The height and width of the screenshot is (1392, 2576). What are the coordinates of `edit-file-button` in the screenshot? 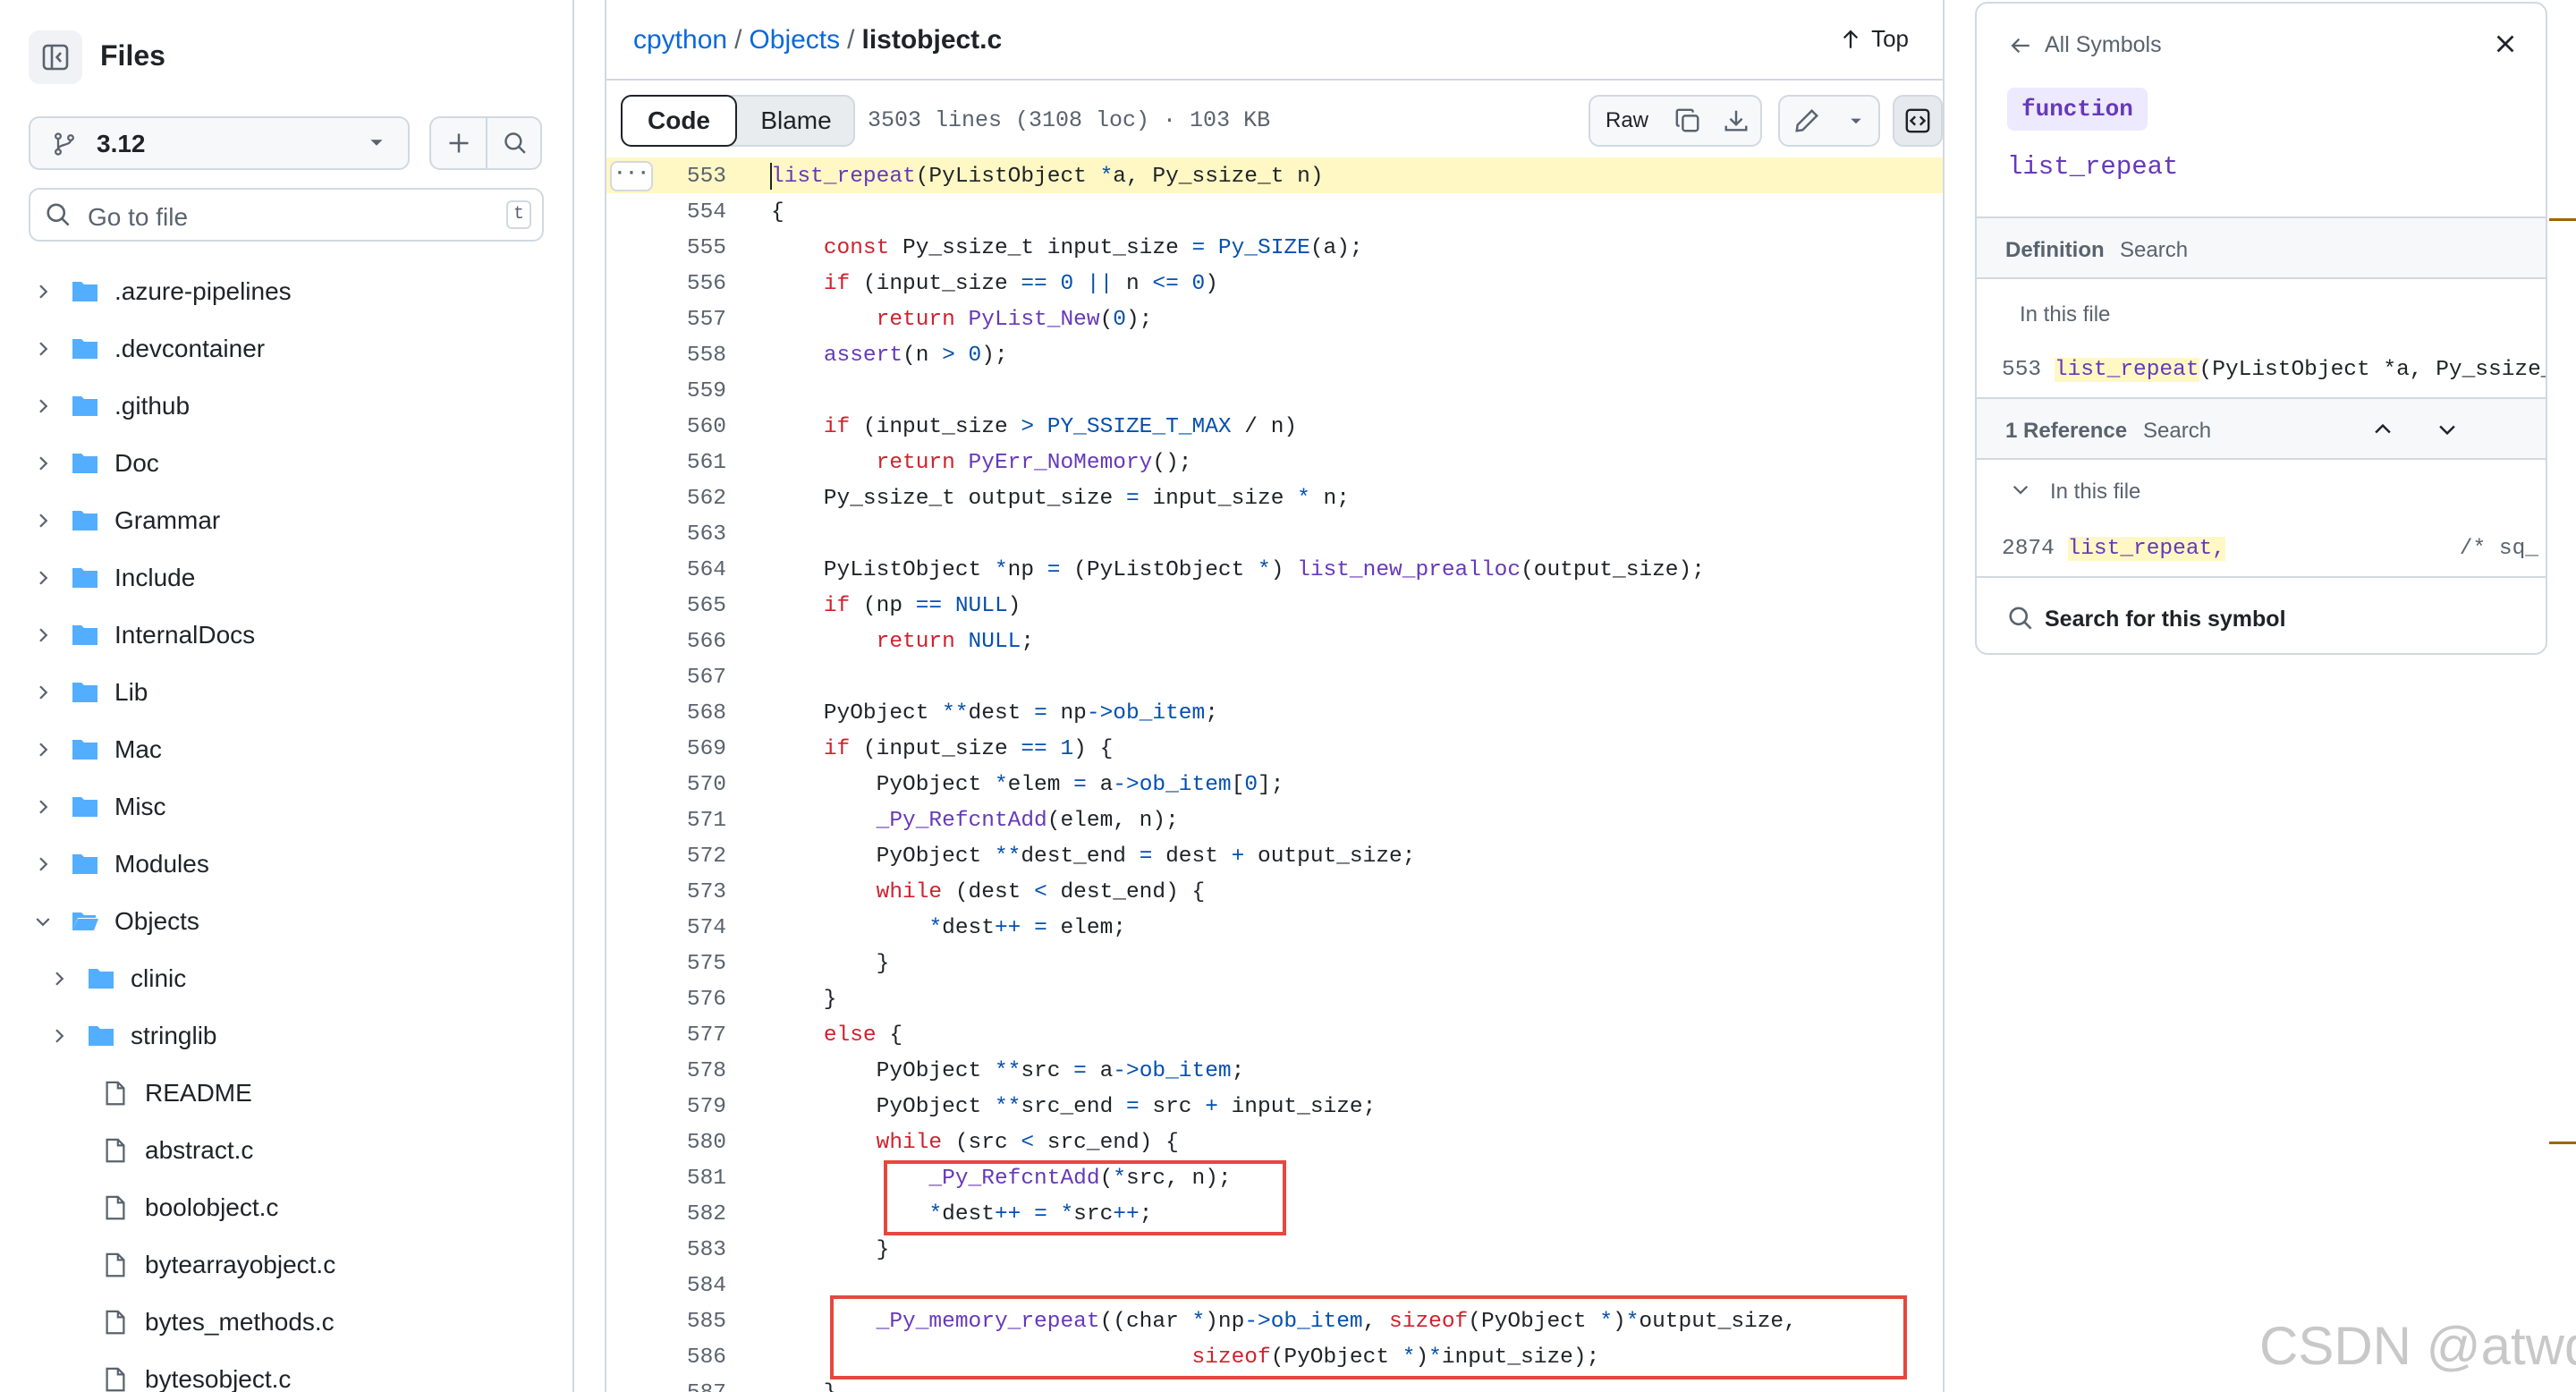 It's located at (1806, 121).